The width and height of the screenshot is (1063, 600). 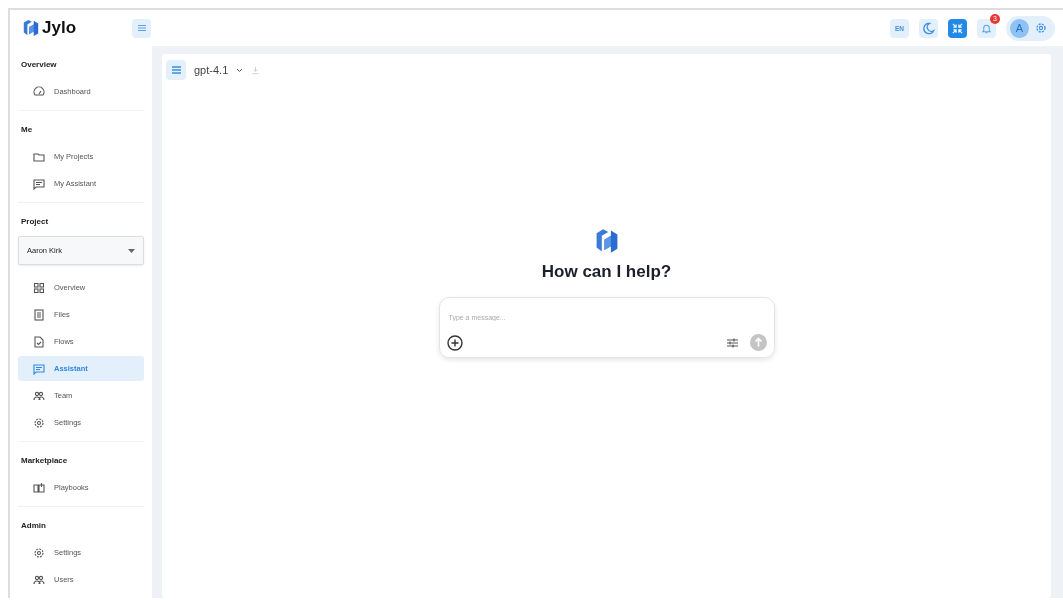 What do you see at coordinates (219, 70) in the screenshot?
I see `model-selector: gpt-4.1` at bounding box center [219, 70].